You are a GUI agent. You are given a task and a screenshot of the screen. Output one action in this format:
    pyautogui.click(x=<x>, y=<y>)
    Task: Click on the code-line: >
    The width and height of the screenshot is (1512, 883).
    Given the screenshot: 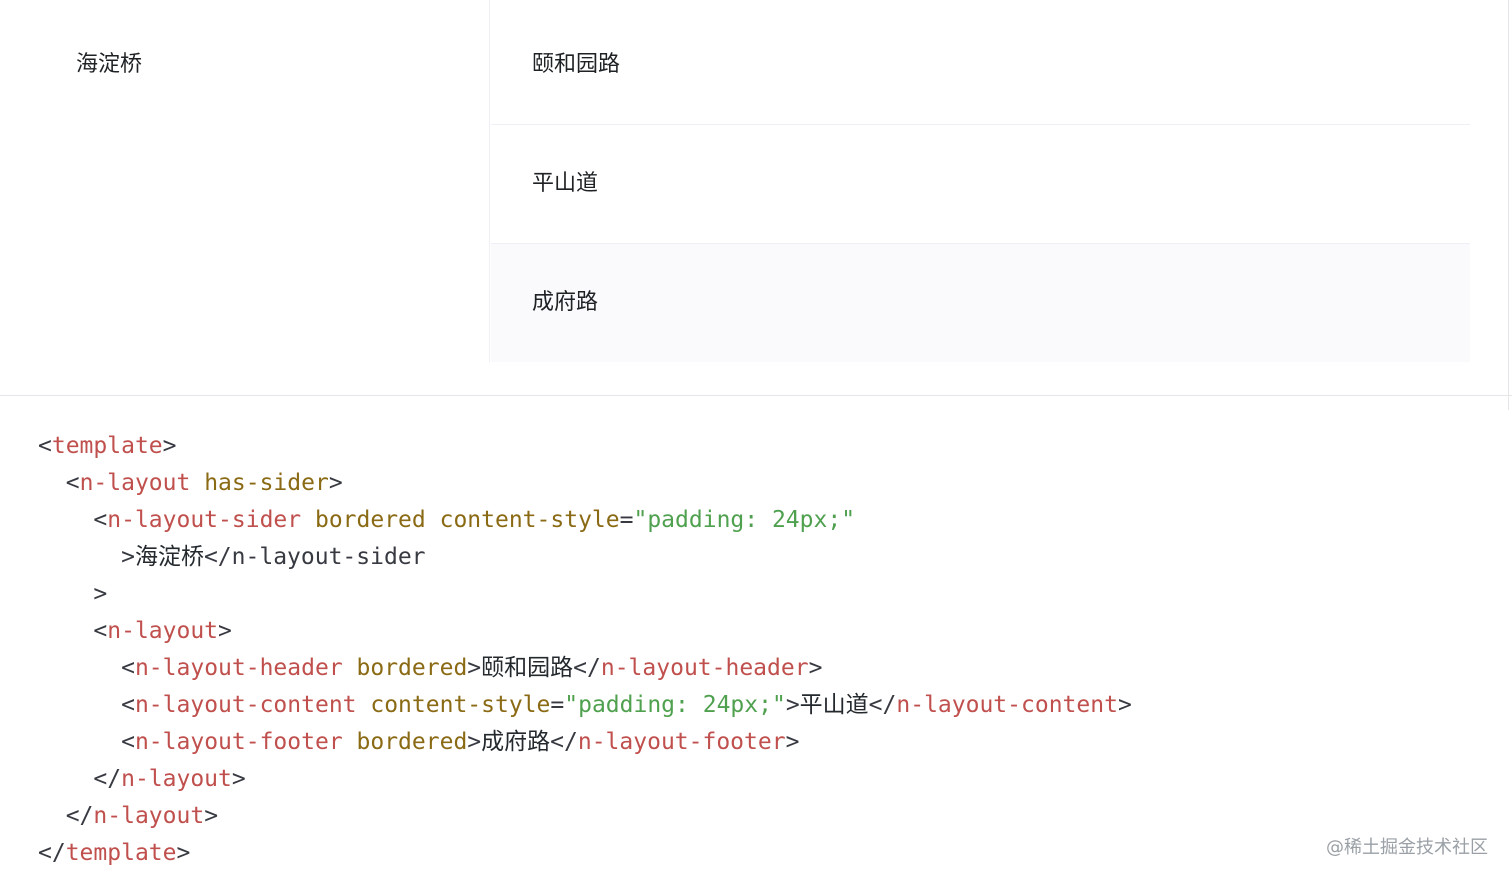 What is the action you would take?
    pyautogui.click(x=585, y=594)
    